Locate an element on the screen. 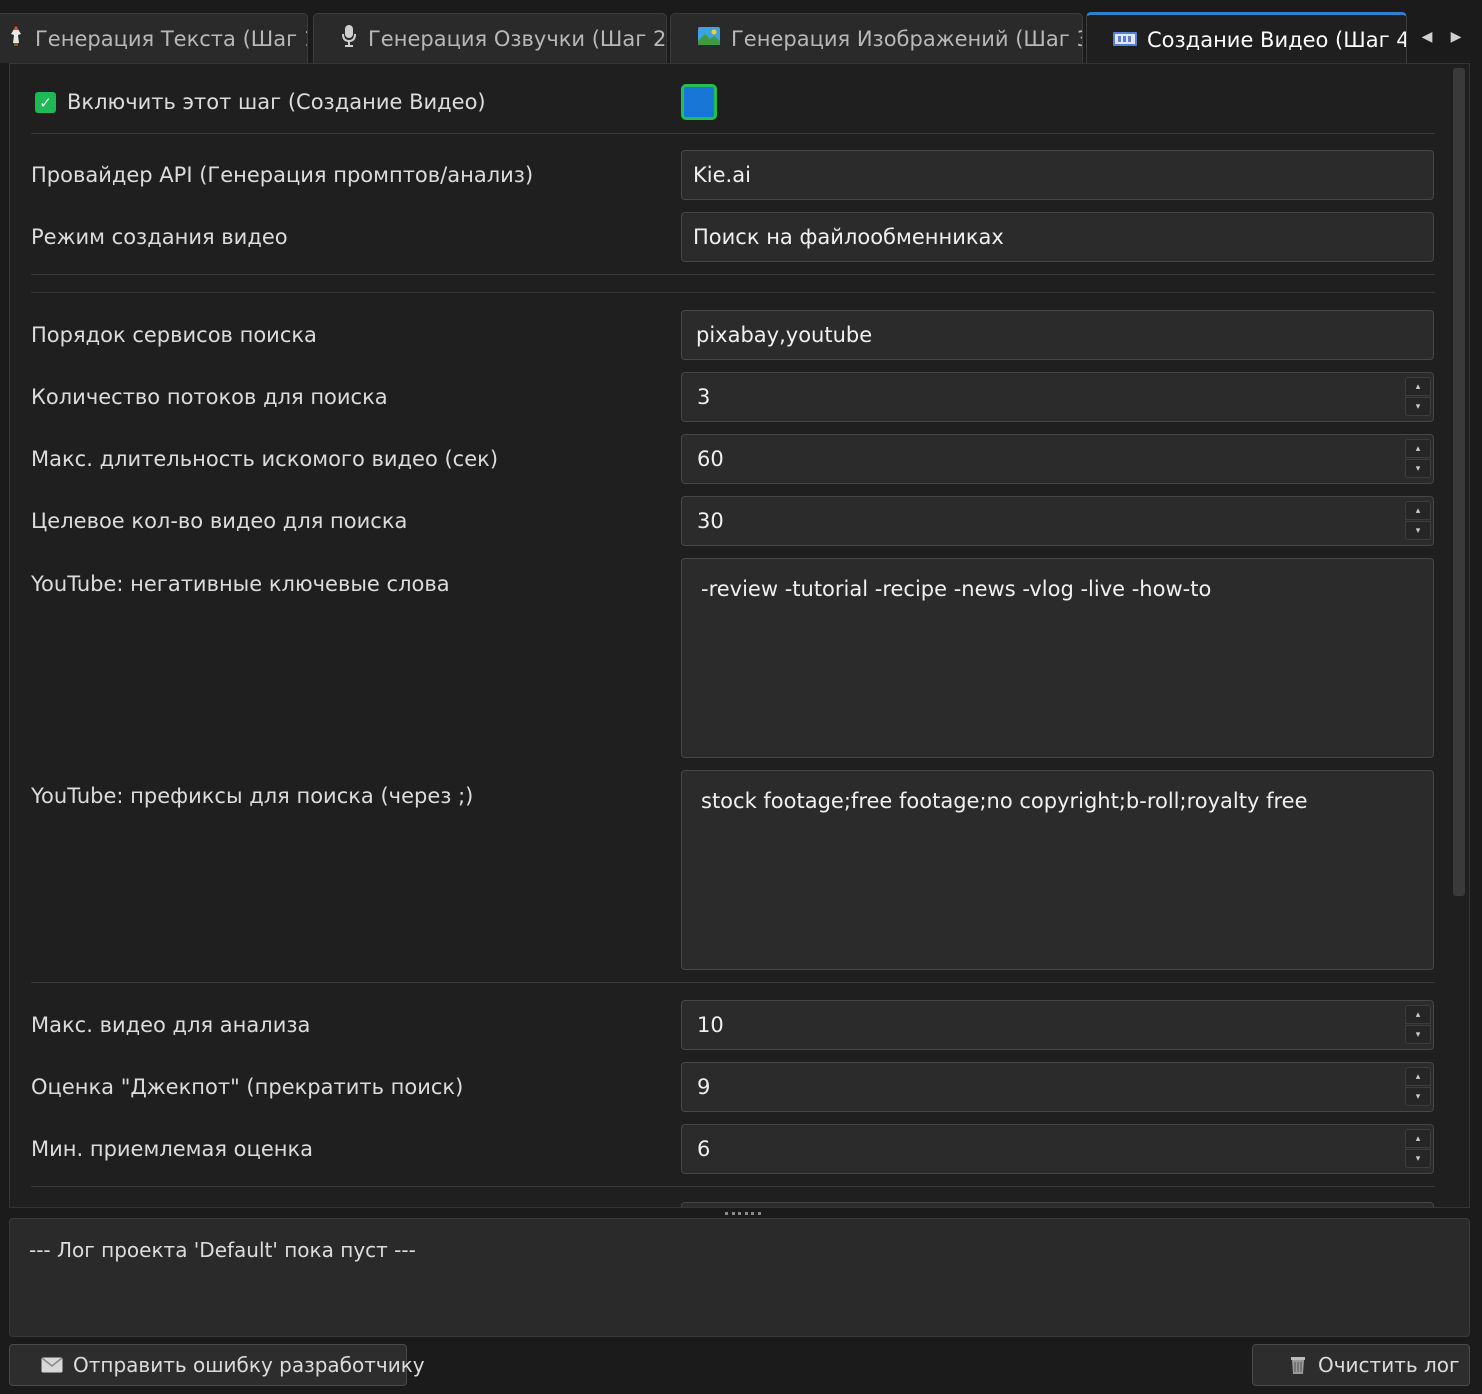  jackpot-value: 9 is located at coordinates (703, 1087).